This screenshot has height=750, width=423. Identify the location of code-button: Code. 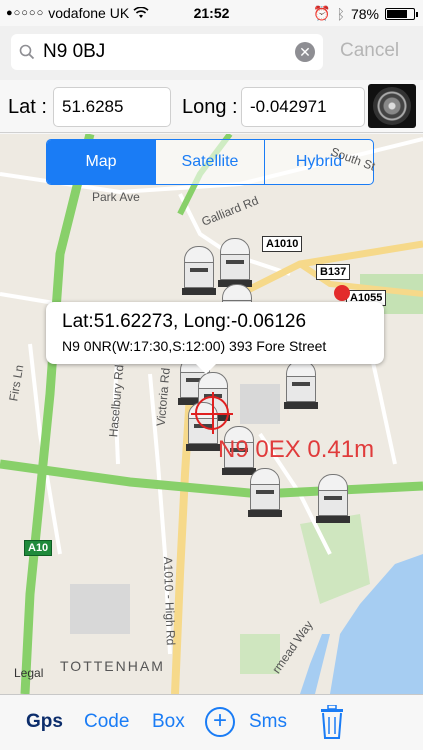
(106, 722).